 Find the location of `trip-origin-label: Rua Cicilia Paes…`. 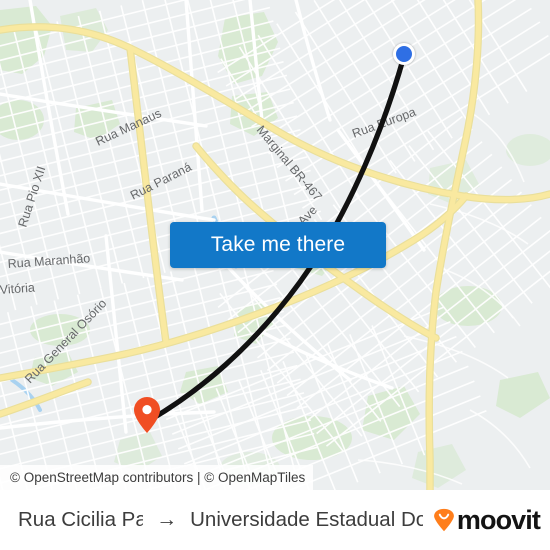

trip-origin-label: Rua Cicilia Paes… is located at coordinates (81, 519).